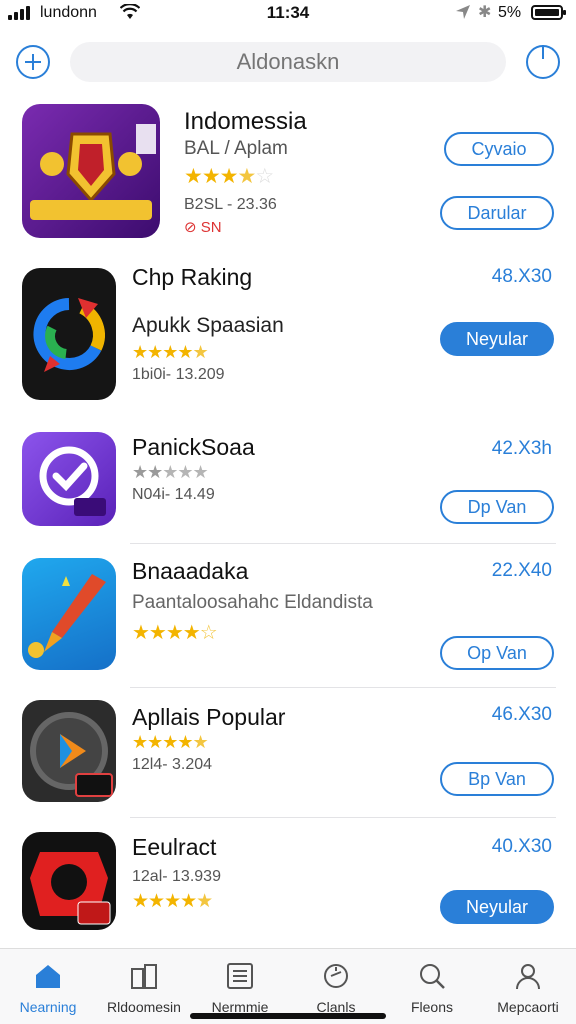  I want to click on power-icon, so click(543, 62).